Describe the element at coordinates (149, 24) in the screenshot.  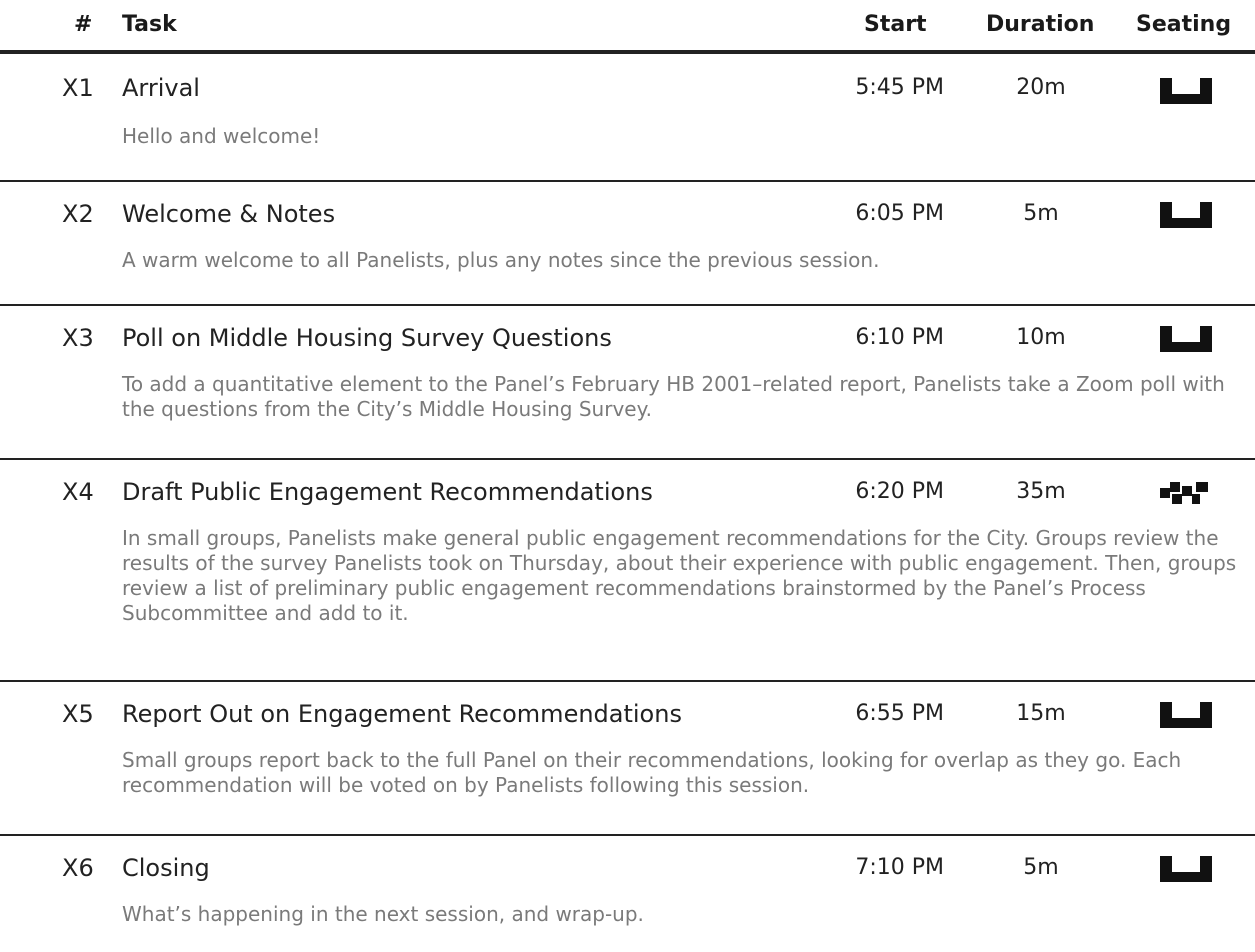
I see `header-task: Task` at that location.